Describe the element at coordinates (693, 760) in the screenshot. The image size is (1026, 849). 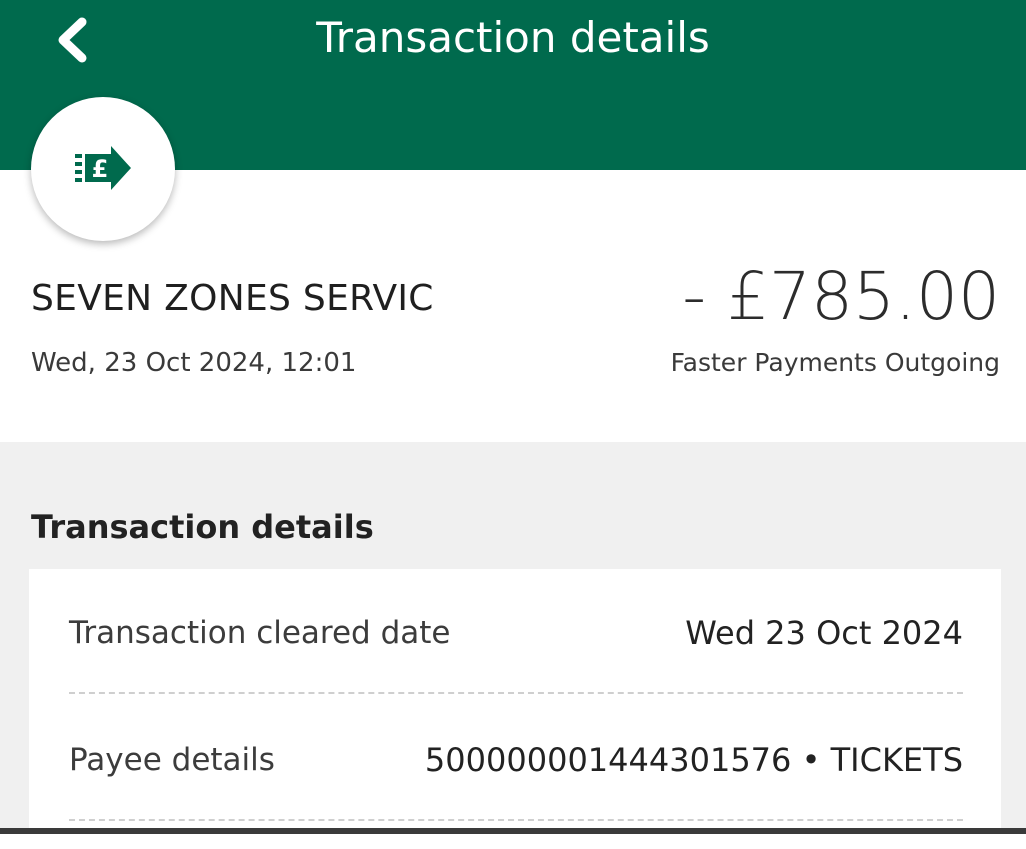
I see `detail-value: 500000001444301576 • TICKETS` at that location.